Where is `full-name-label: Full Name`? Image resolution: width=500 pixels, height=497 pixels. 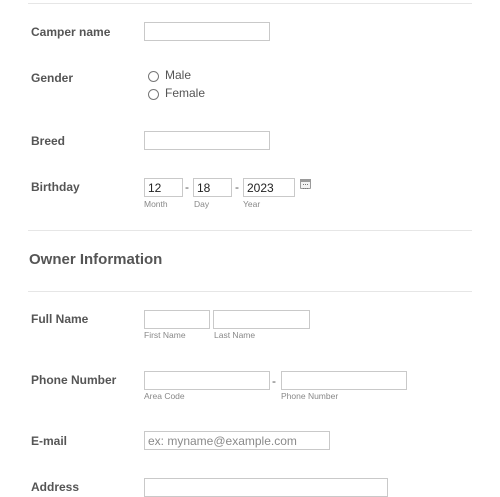 full-name-label: Full Name is located at coordinates (60, 319).